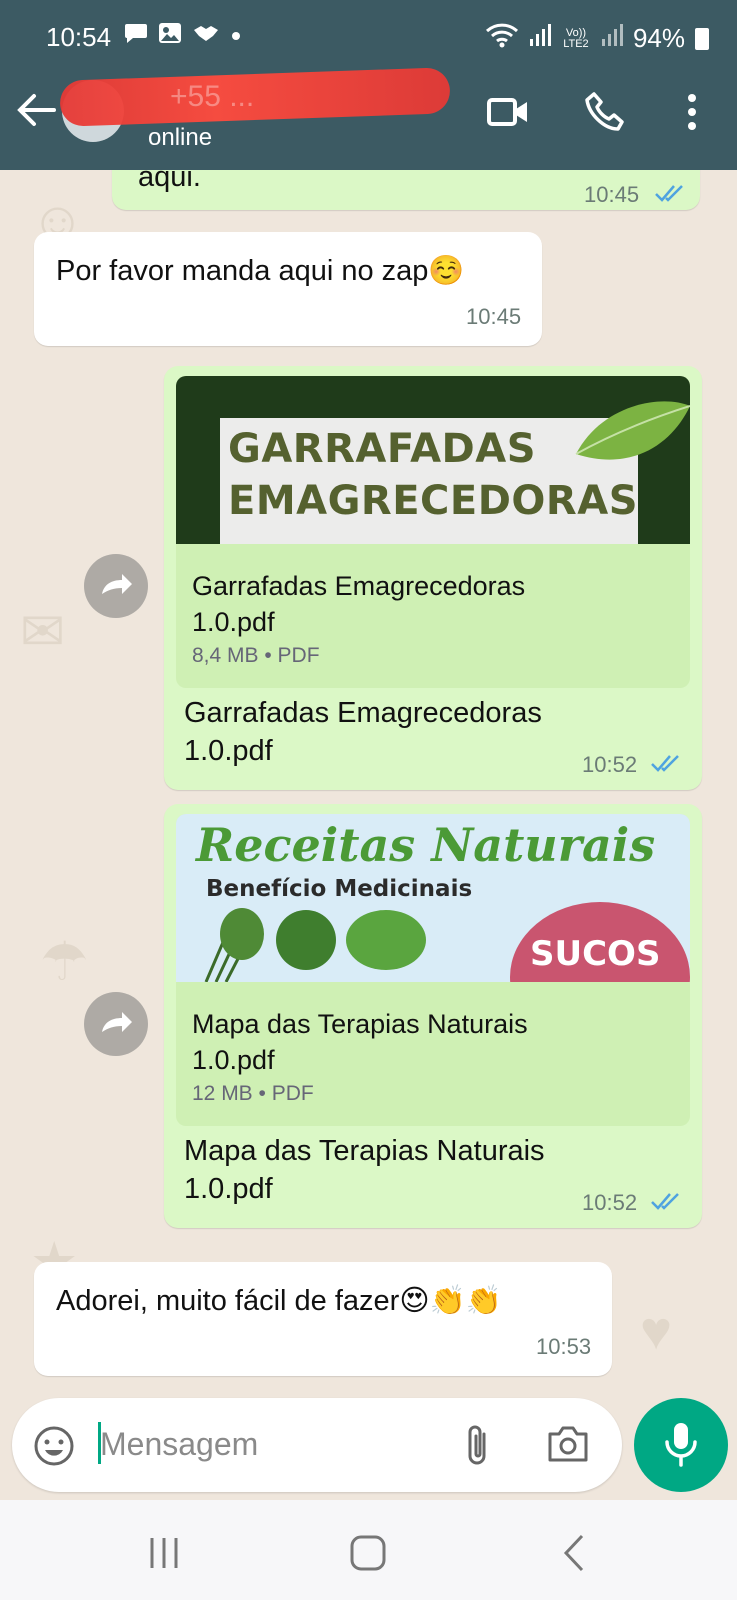 This screenshot has height=1600, width=737. What do you see at coordinates (260, 271) in the screenshot?
I see `message-text: Por favor manda aqui no zap☺️` at bounding box center [260, 271].